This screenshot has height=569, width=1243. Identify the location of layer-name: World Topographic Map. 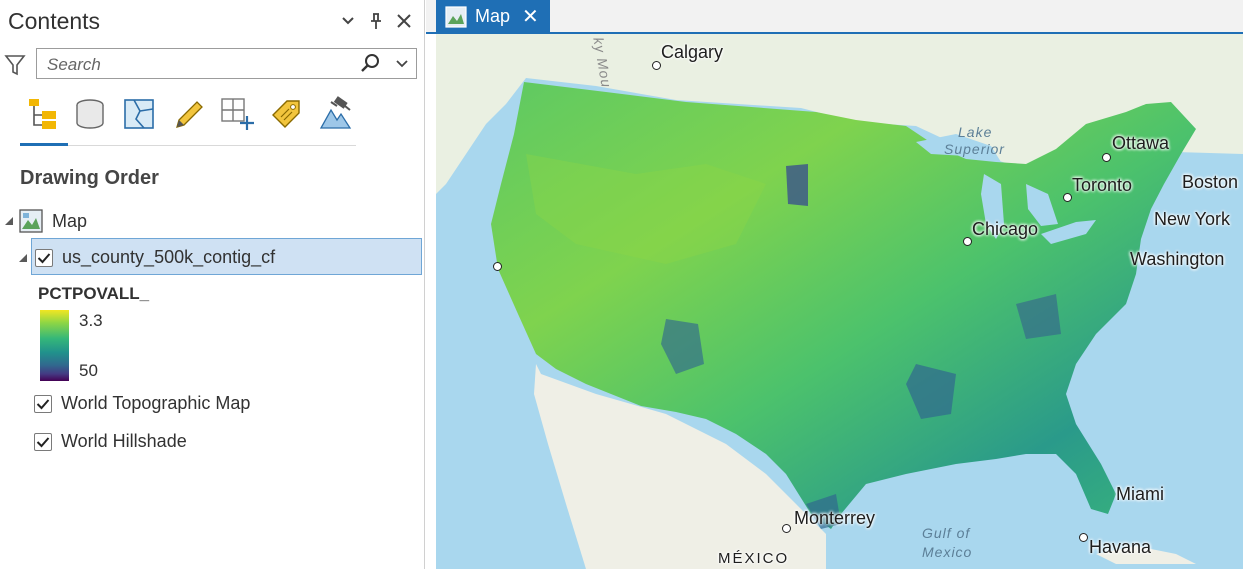
(156, 403).